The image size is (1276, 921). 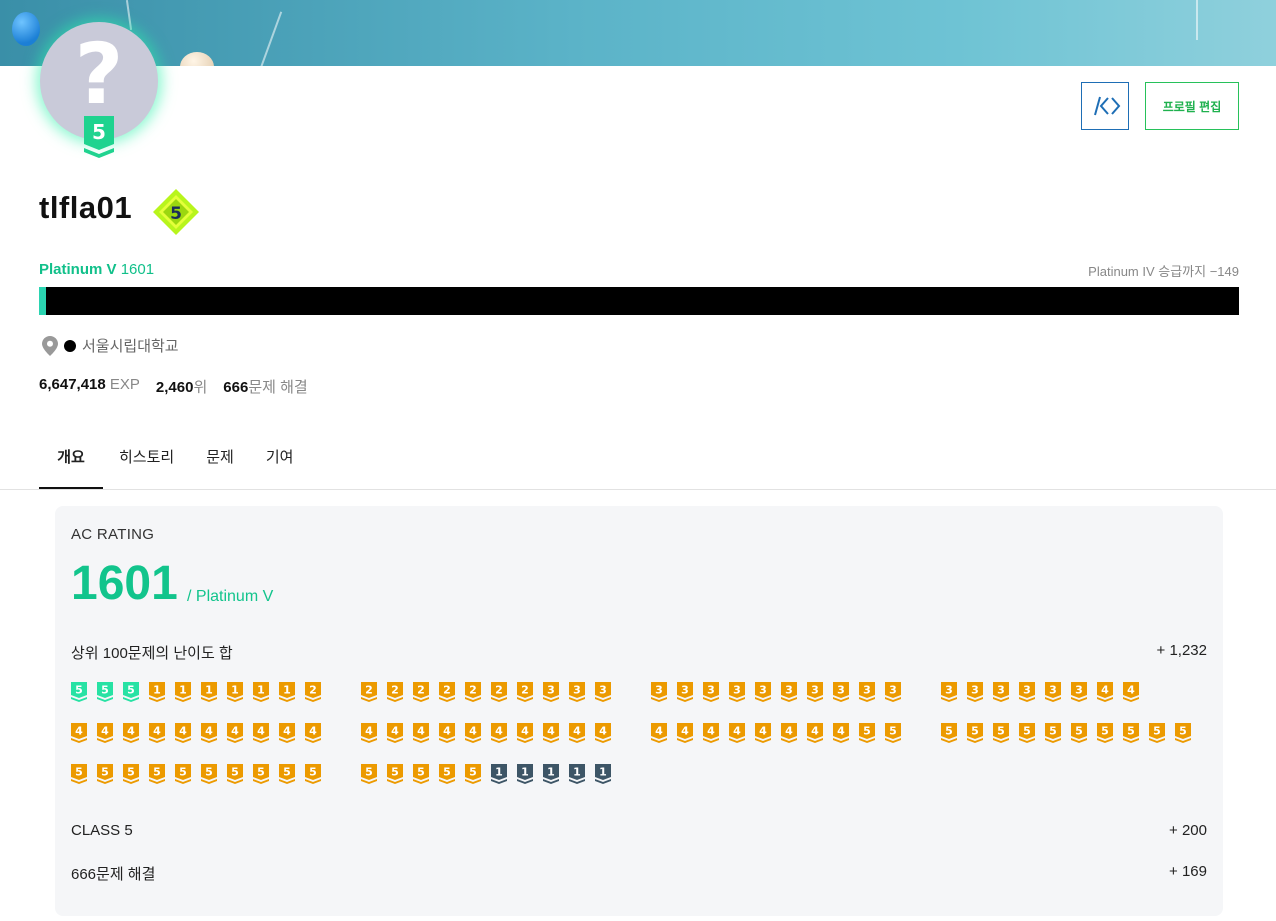 What do you see at coordinates (220, 464) in the screenshot?
I see `tab-problems: 문제` at bounding box center [220, 464].